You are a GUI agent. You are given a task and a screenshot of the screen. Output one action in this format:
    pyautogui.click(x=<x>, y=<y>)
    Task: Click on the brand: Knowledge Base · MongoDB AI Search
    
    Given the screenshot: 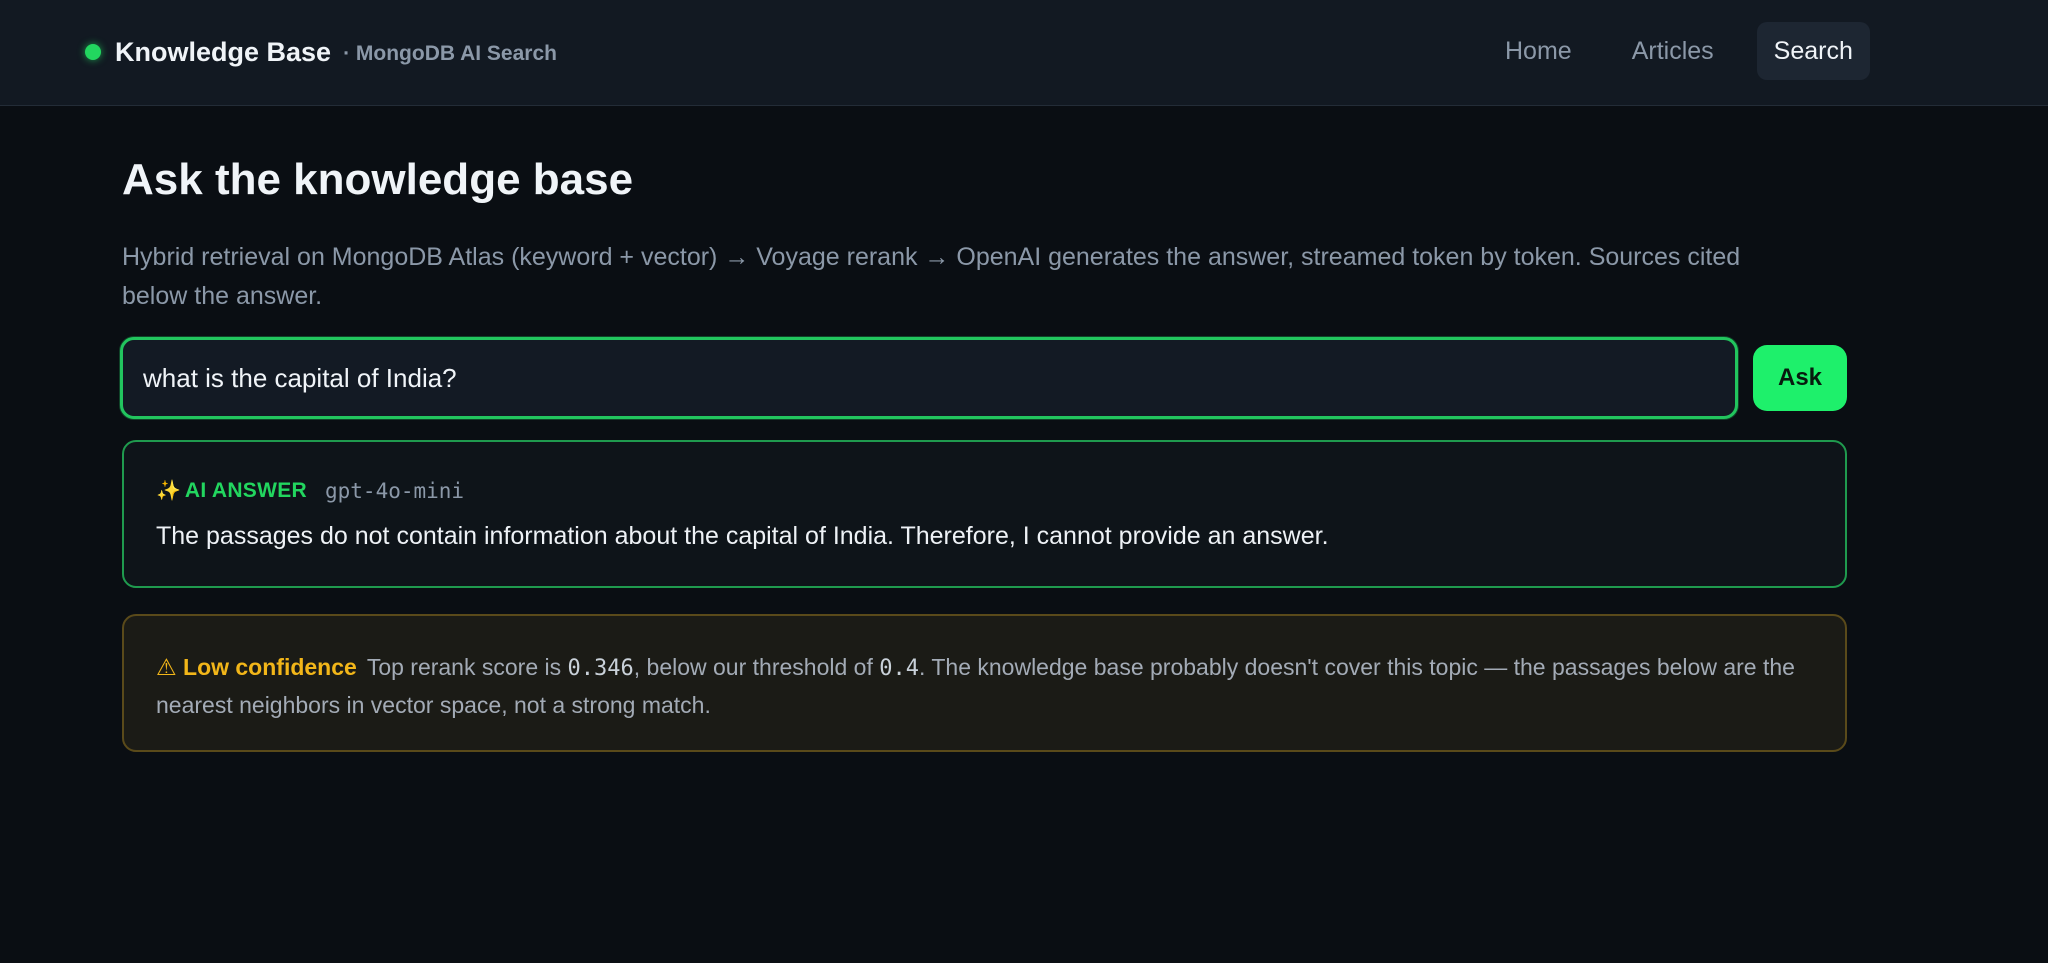 What is the action you would take?
    pyautogui.click(x=321, y=52)
    